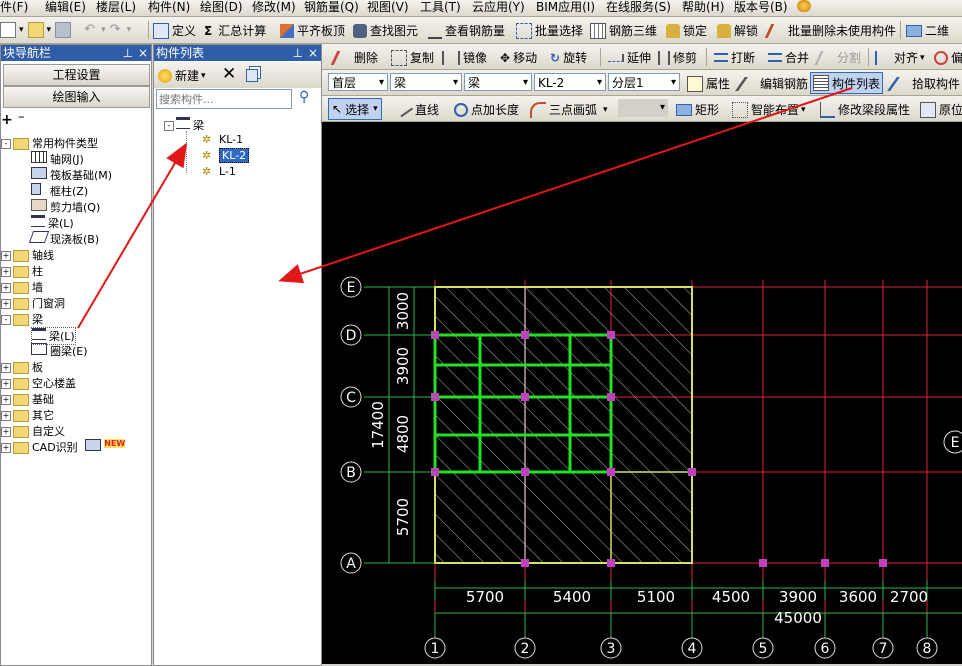 This screenshot has width=962, height=666. Describe the element at coordinates (568, 57) in the screenshot. I see `rotate-button: ↻ 旋转` at that location.